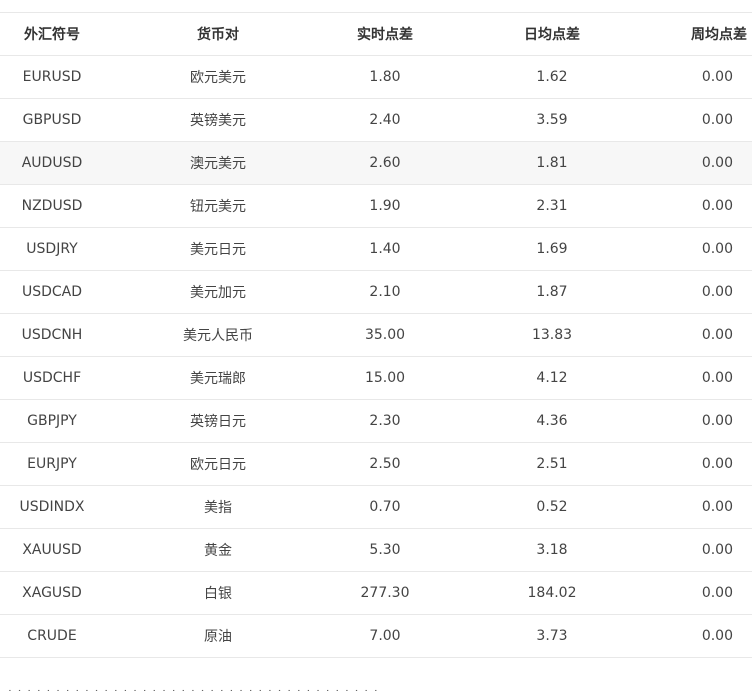 This screenshot has height=691, width=752. I want to click on cell-realtime-spread: 277.30, so click(385, 593).